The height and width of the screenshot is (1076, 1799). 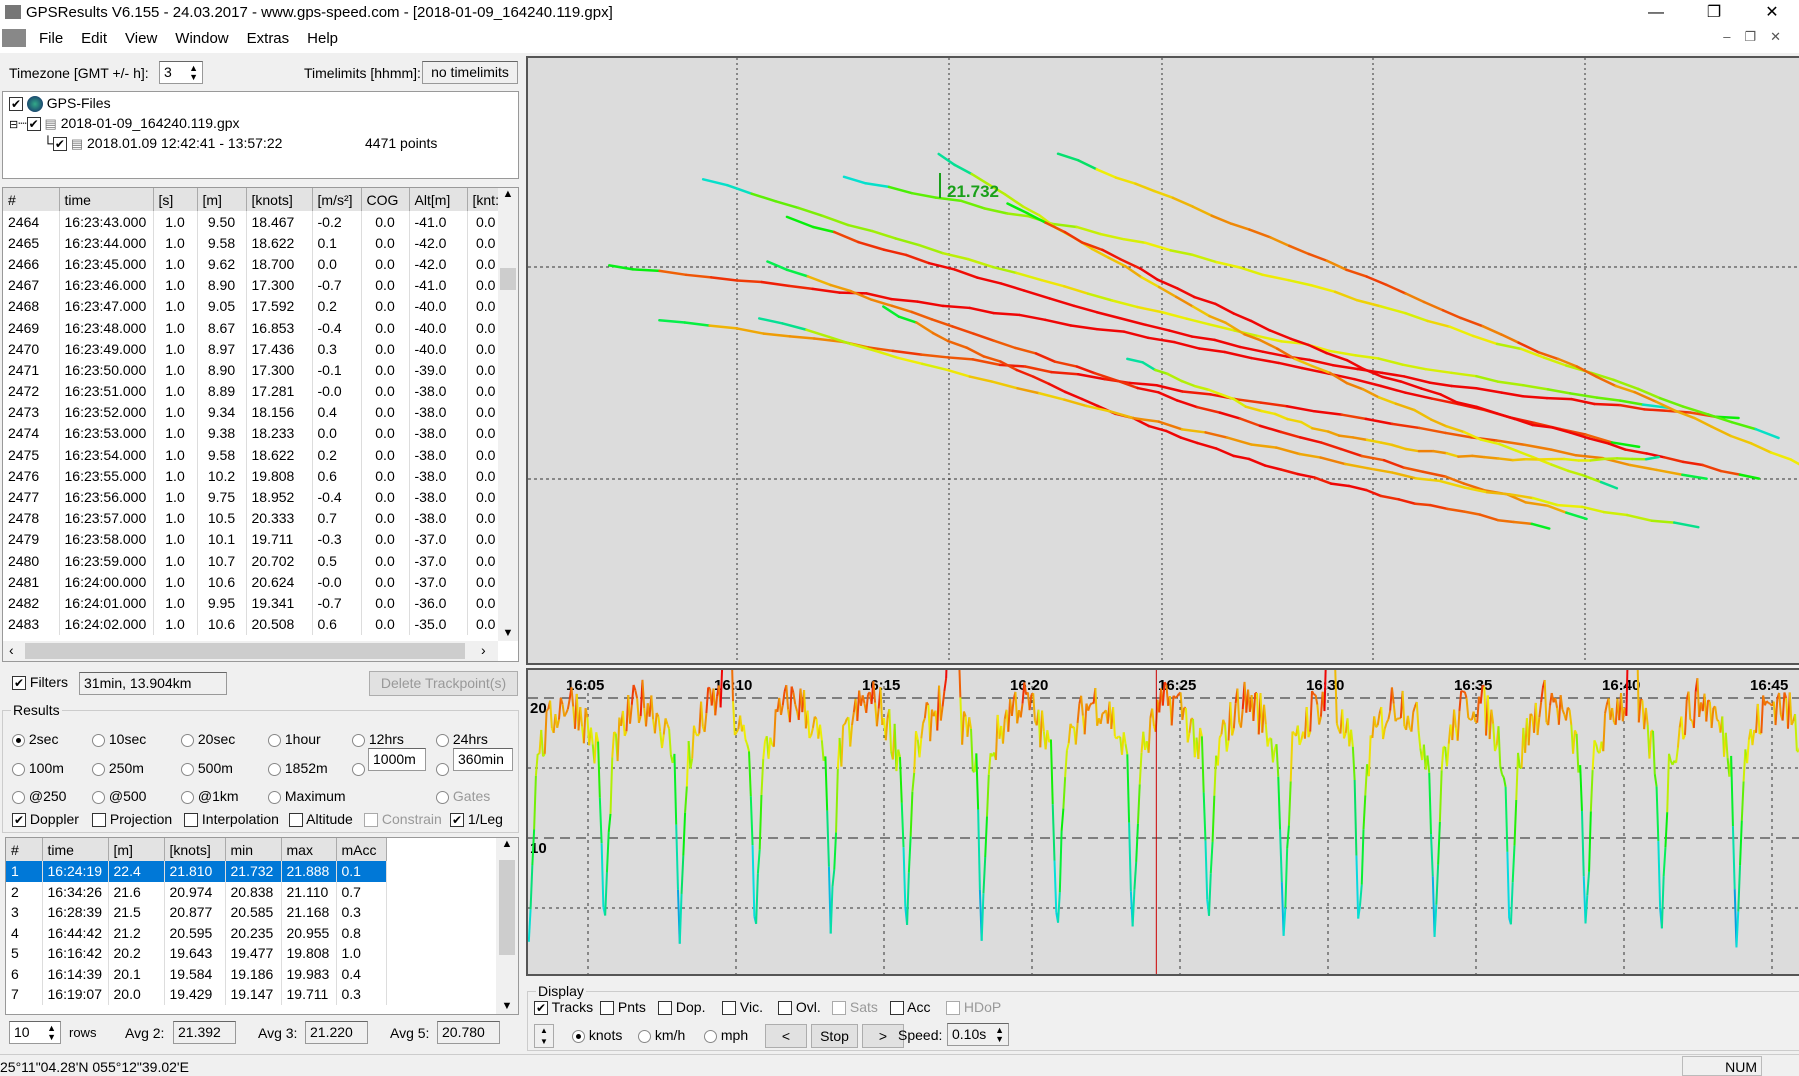 I want to click on avg2-field: 21.392, so click(x=204, y=1032).